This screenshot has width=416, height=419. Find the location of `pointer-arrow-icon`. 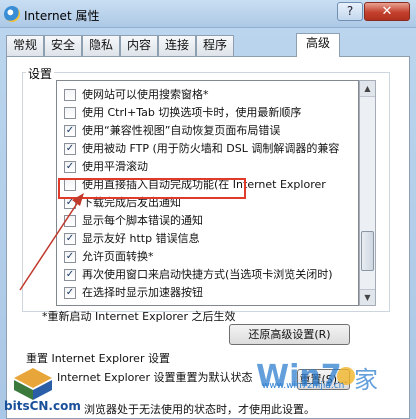

pointer-arrow-icon is located at coordinates (51, 242).